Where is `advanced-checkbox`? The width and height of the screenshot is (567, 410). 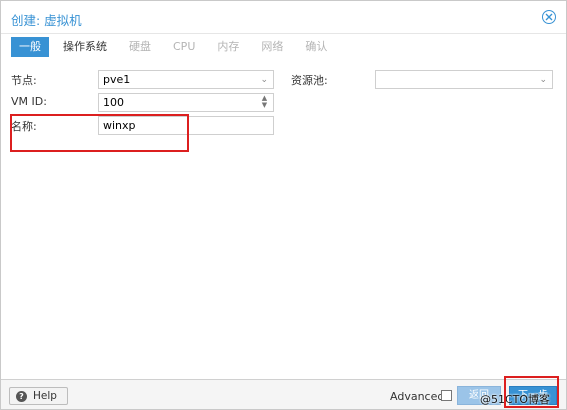
advanced-checkbox is located at coordinates (446, 395).